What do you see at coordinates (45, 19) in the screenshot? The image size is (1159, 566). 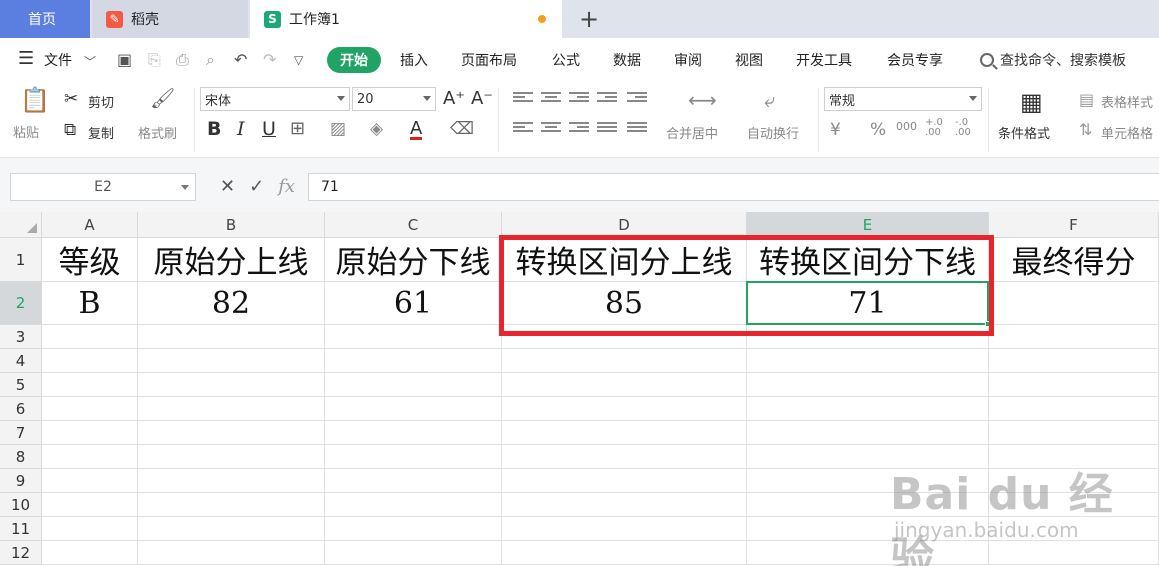 I see `tab-home: 首页` at bounding box center [45, 19].